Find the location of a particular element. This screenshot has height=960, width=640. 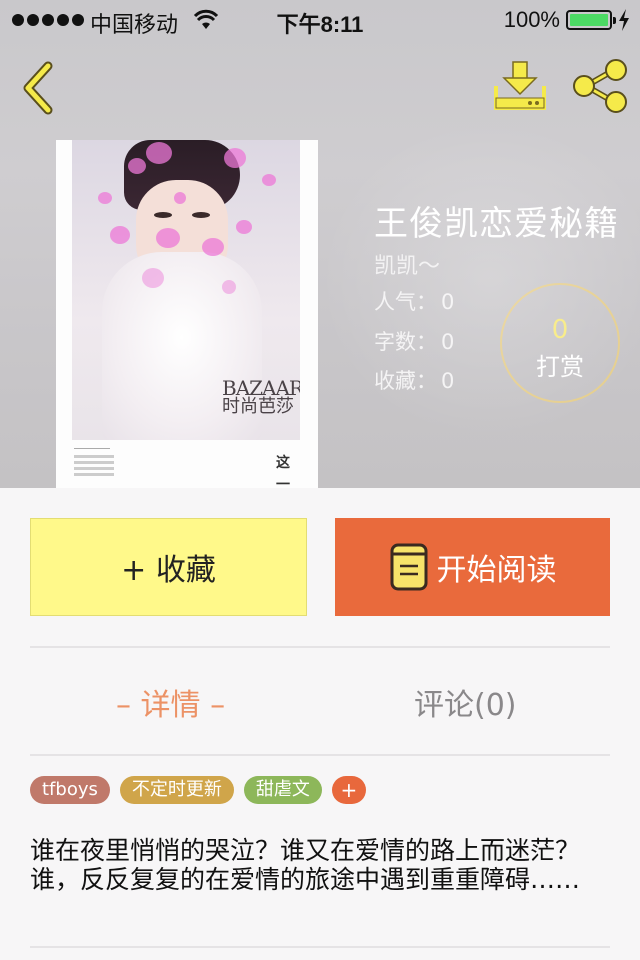

reward-count: 0 is located at coordinates (560, 330).